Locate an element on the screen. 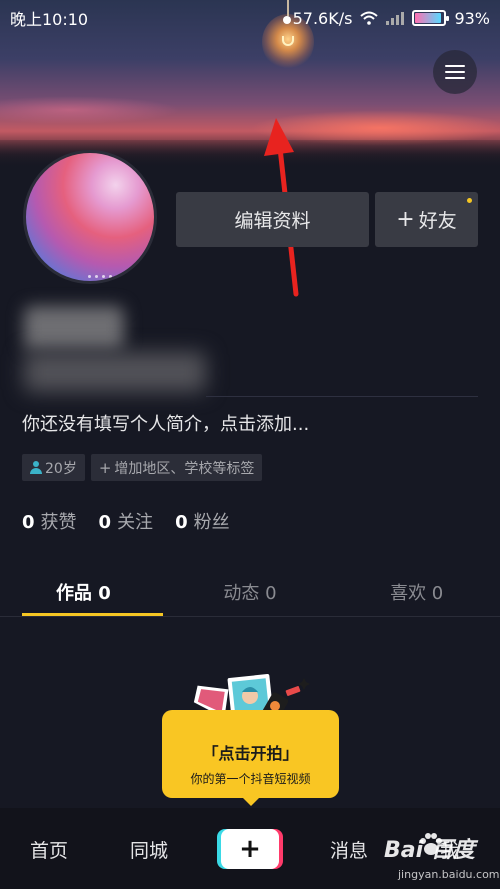  status-bar: 晚上10:10 57.6K/s 93% is located at coordinates (250, 18).